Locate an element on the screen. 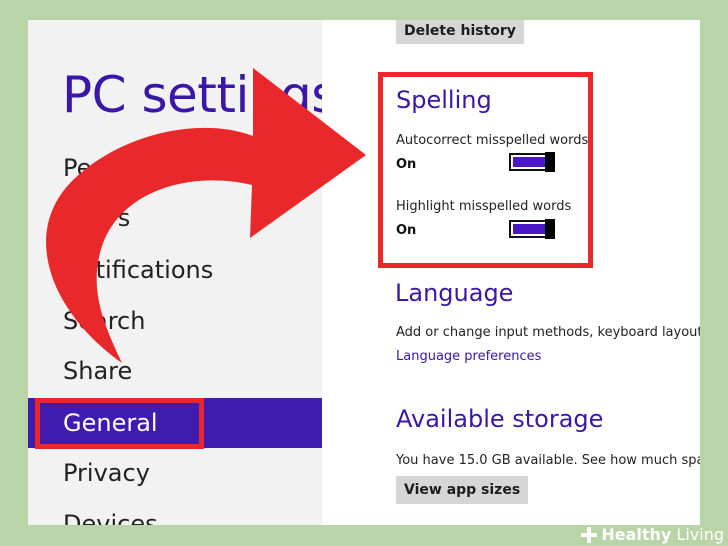 The image size is (728, 546). watermark-brand-bold: Healthy is located at coordinates (636, 534).